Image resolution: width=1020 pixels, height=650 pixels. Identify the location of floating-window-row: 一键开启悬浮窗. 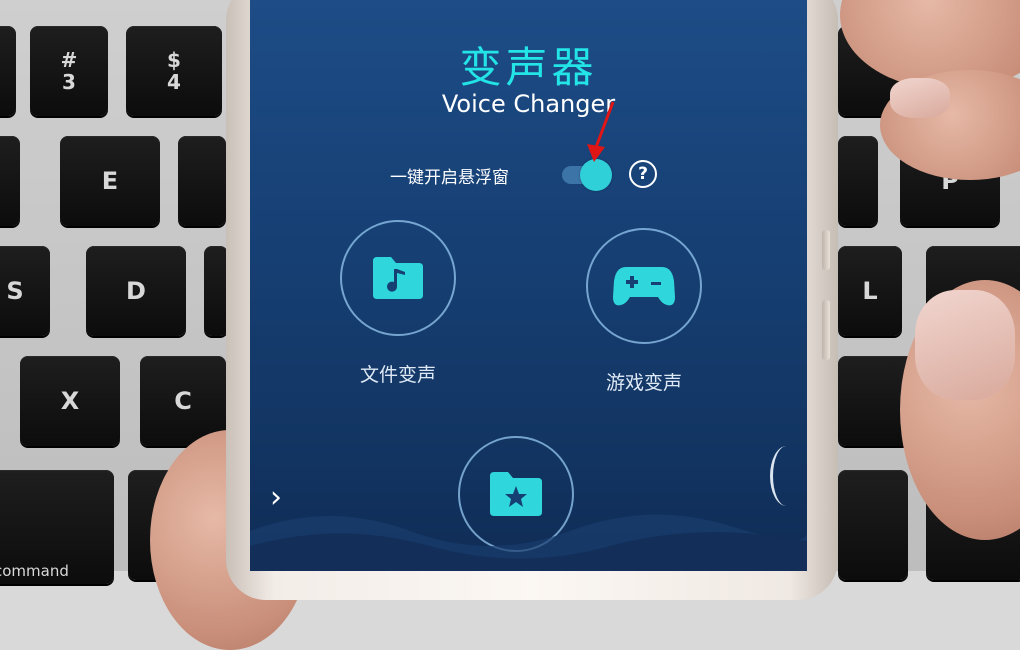
(449, 175).